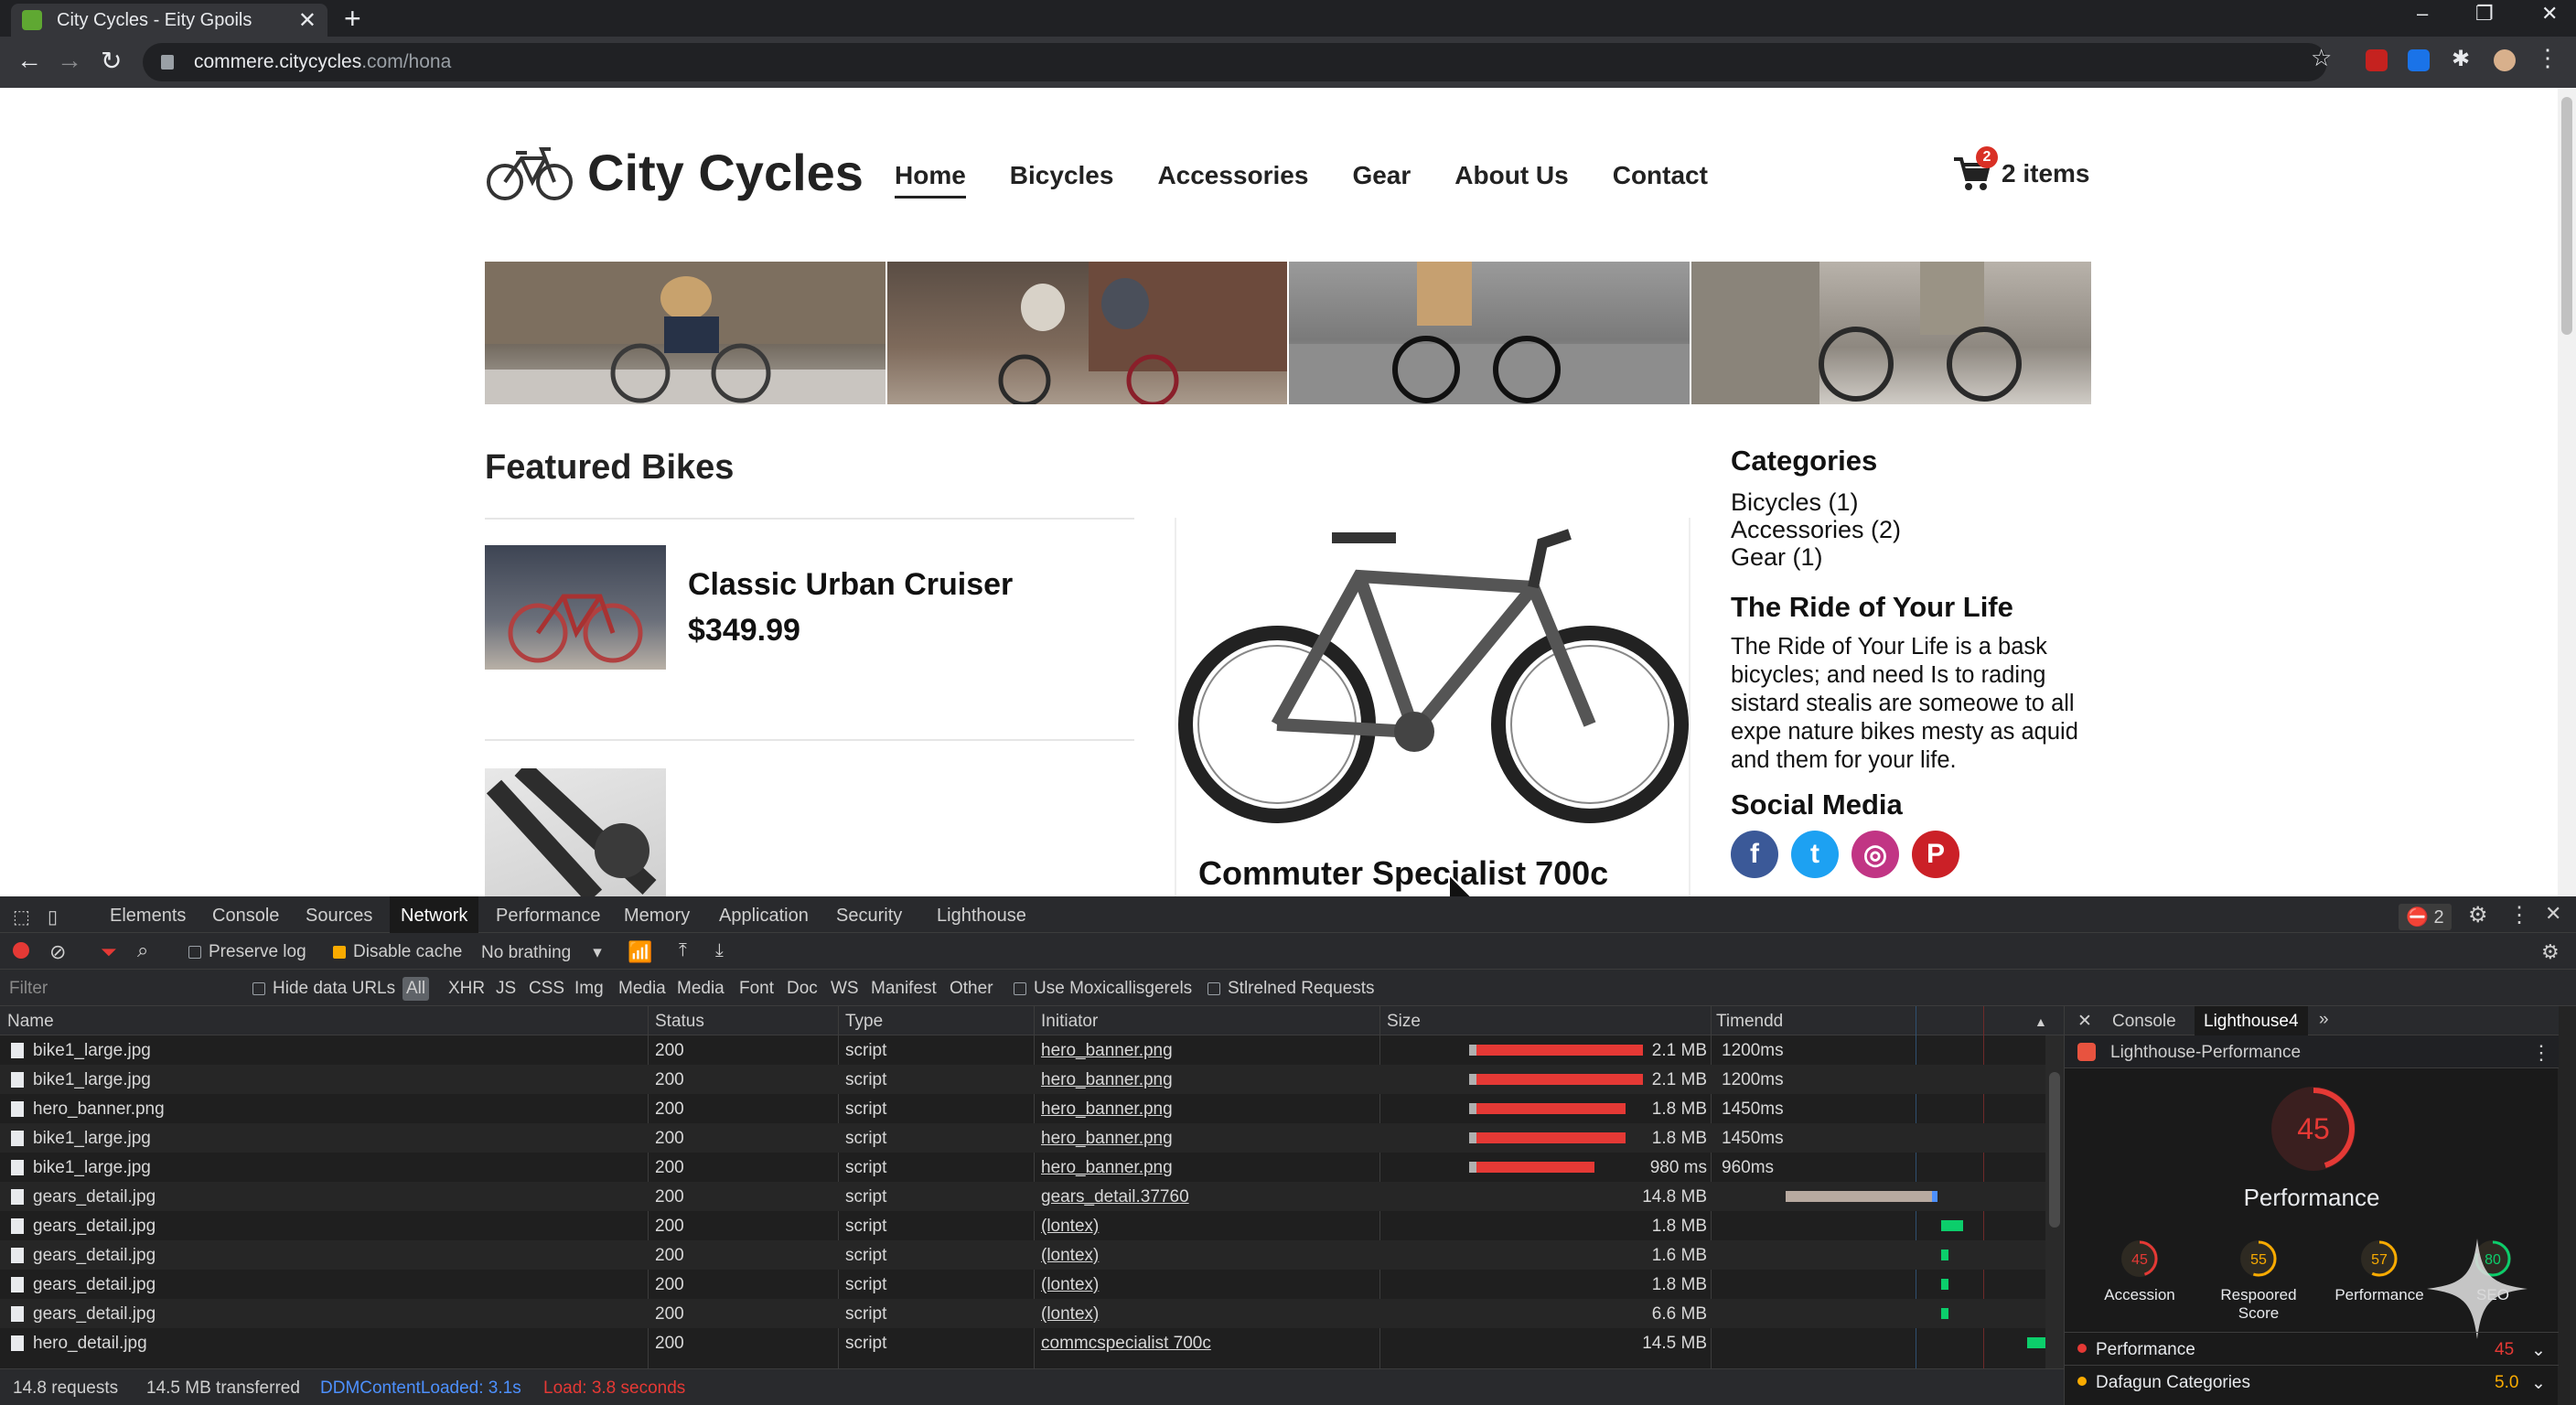 The image size is (2576, 1405). What do you see at coordinates (2567, 216) in the screenshot?
I see `scrollbar-thumb` at bounding box center [2567, 216].